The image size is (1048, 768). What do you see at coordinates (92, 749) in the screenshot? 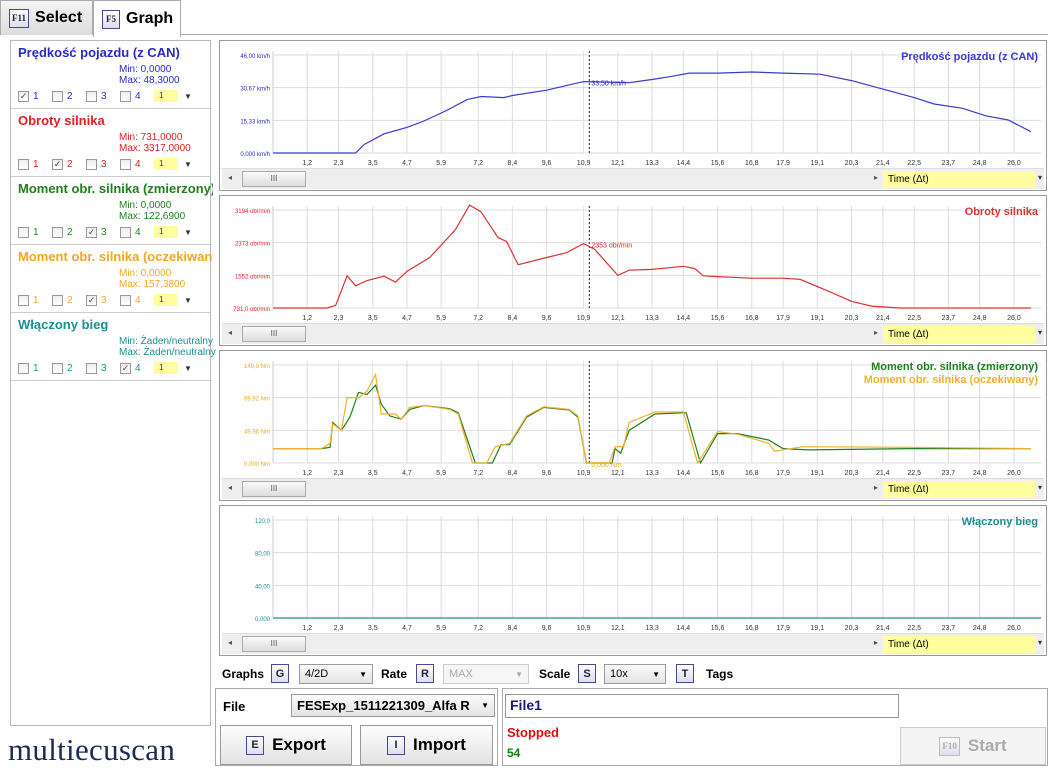
I see `logo: multiecuscan` at bounding box center [92, 749].